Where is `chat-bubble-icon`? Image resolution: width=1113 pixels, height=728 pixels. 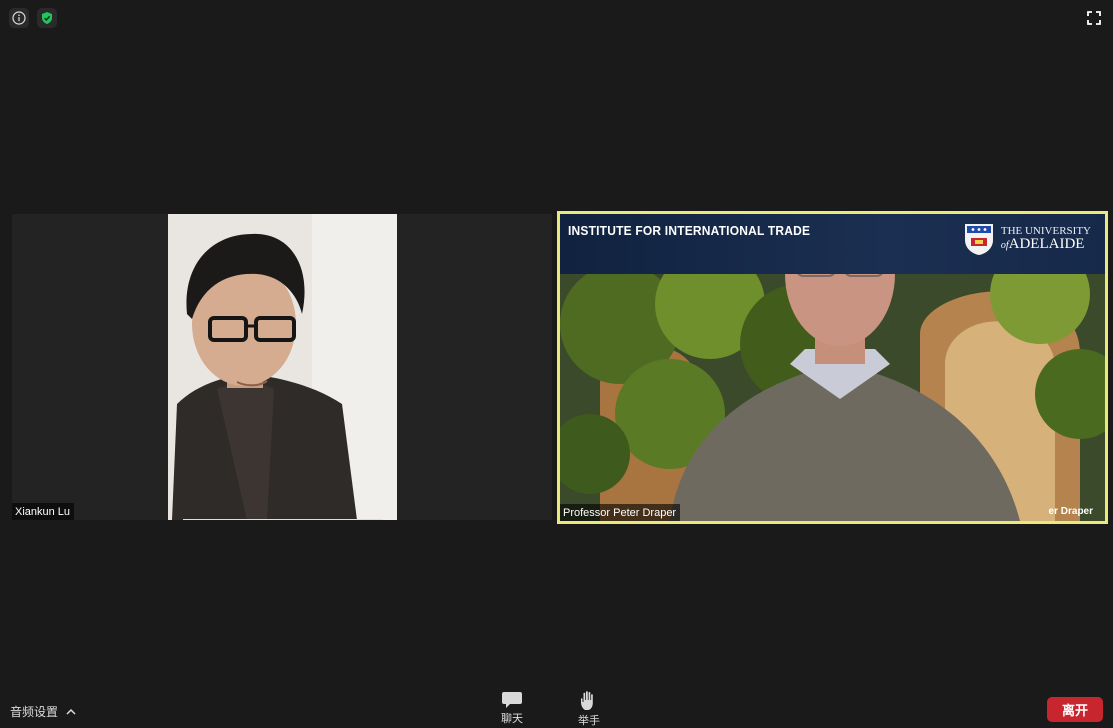
chat-bubble-icon is located at coordinates (512, 700).